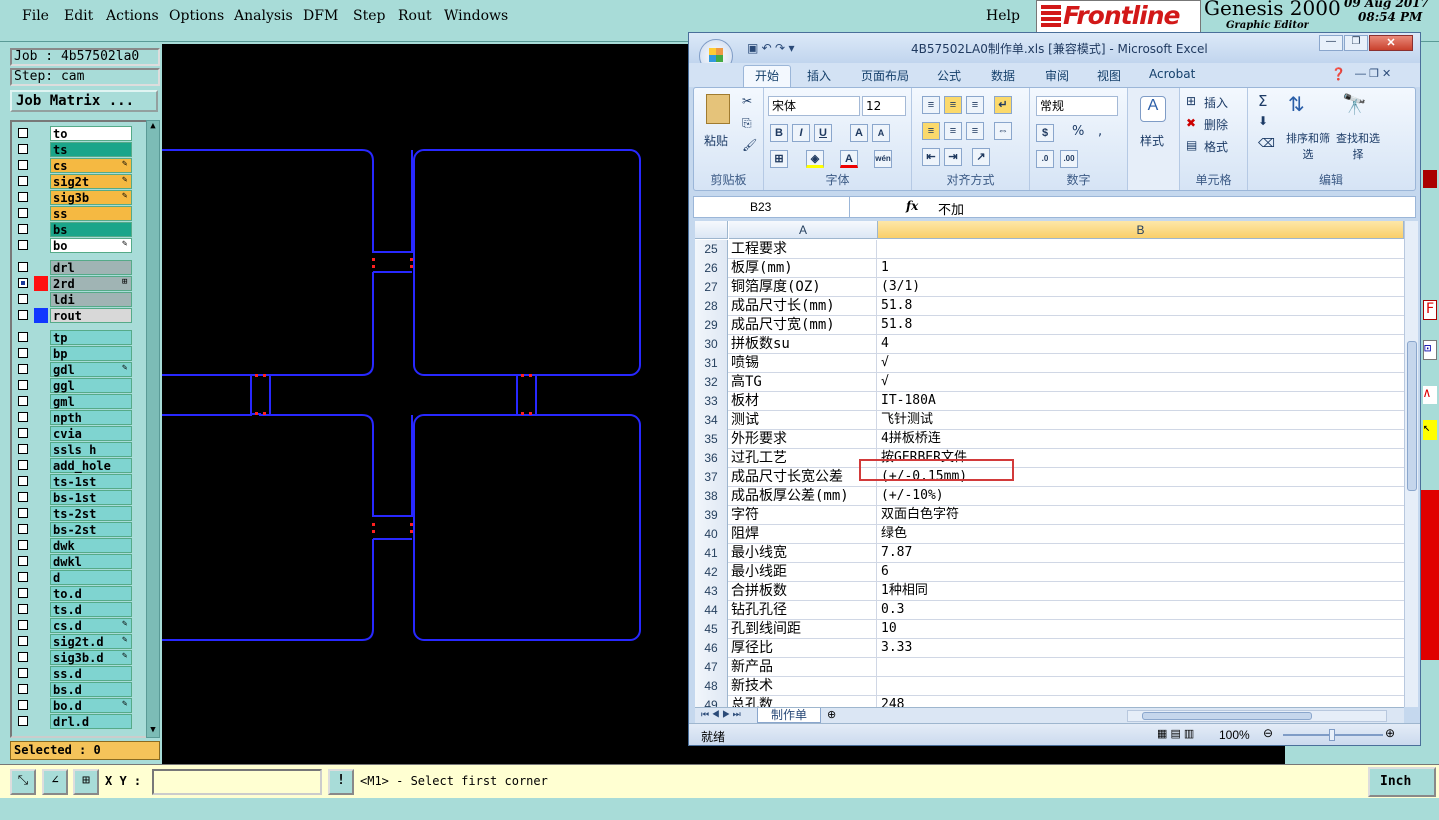  I want to click on row-number: 46, so click(711, 648).